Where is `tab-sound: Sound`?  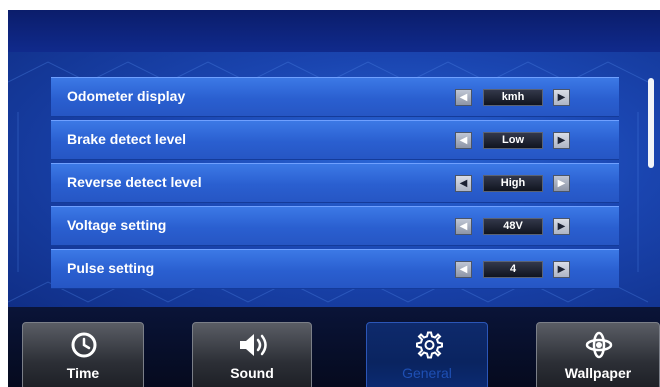
tab-sound: Sound is located at coordinates (252, 354).